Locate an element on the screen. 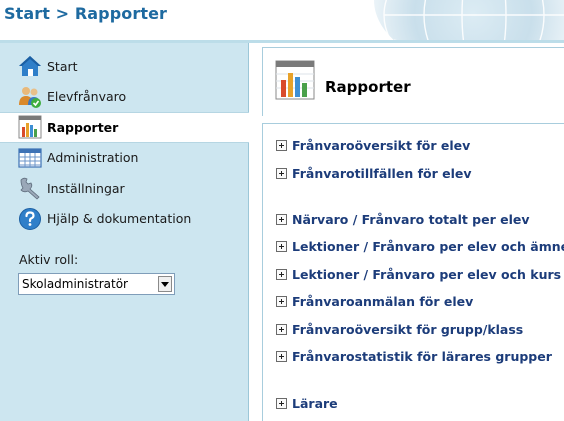  list-item: Frånvaroöversikt för elev is located at coordinates (373, 145).